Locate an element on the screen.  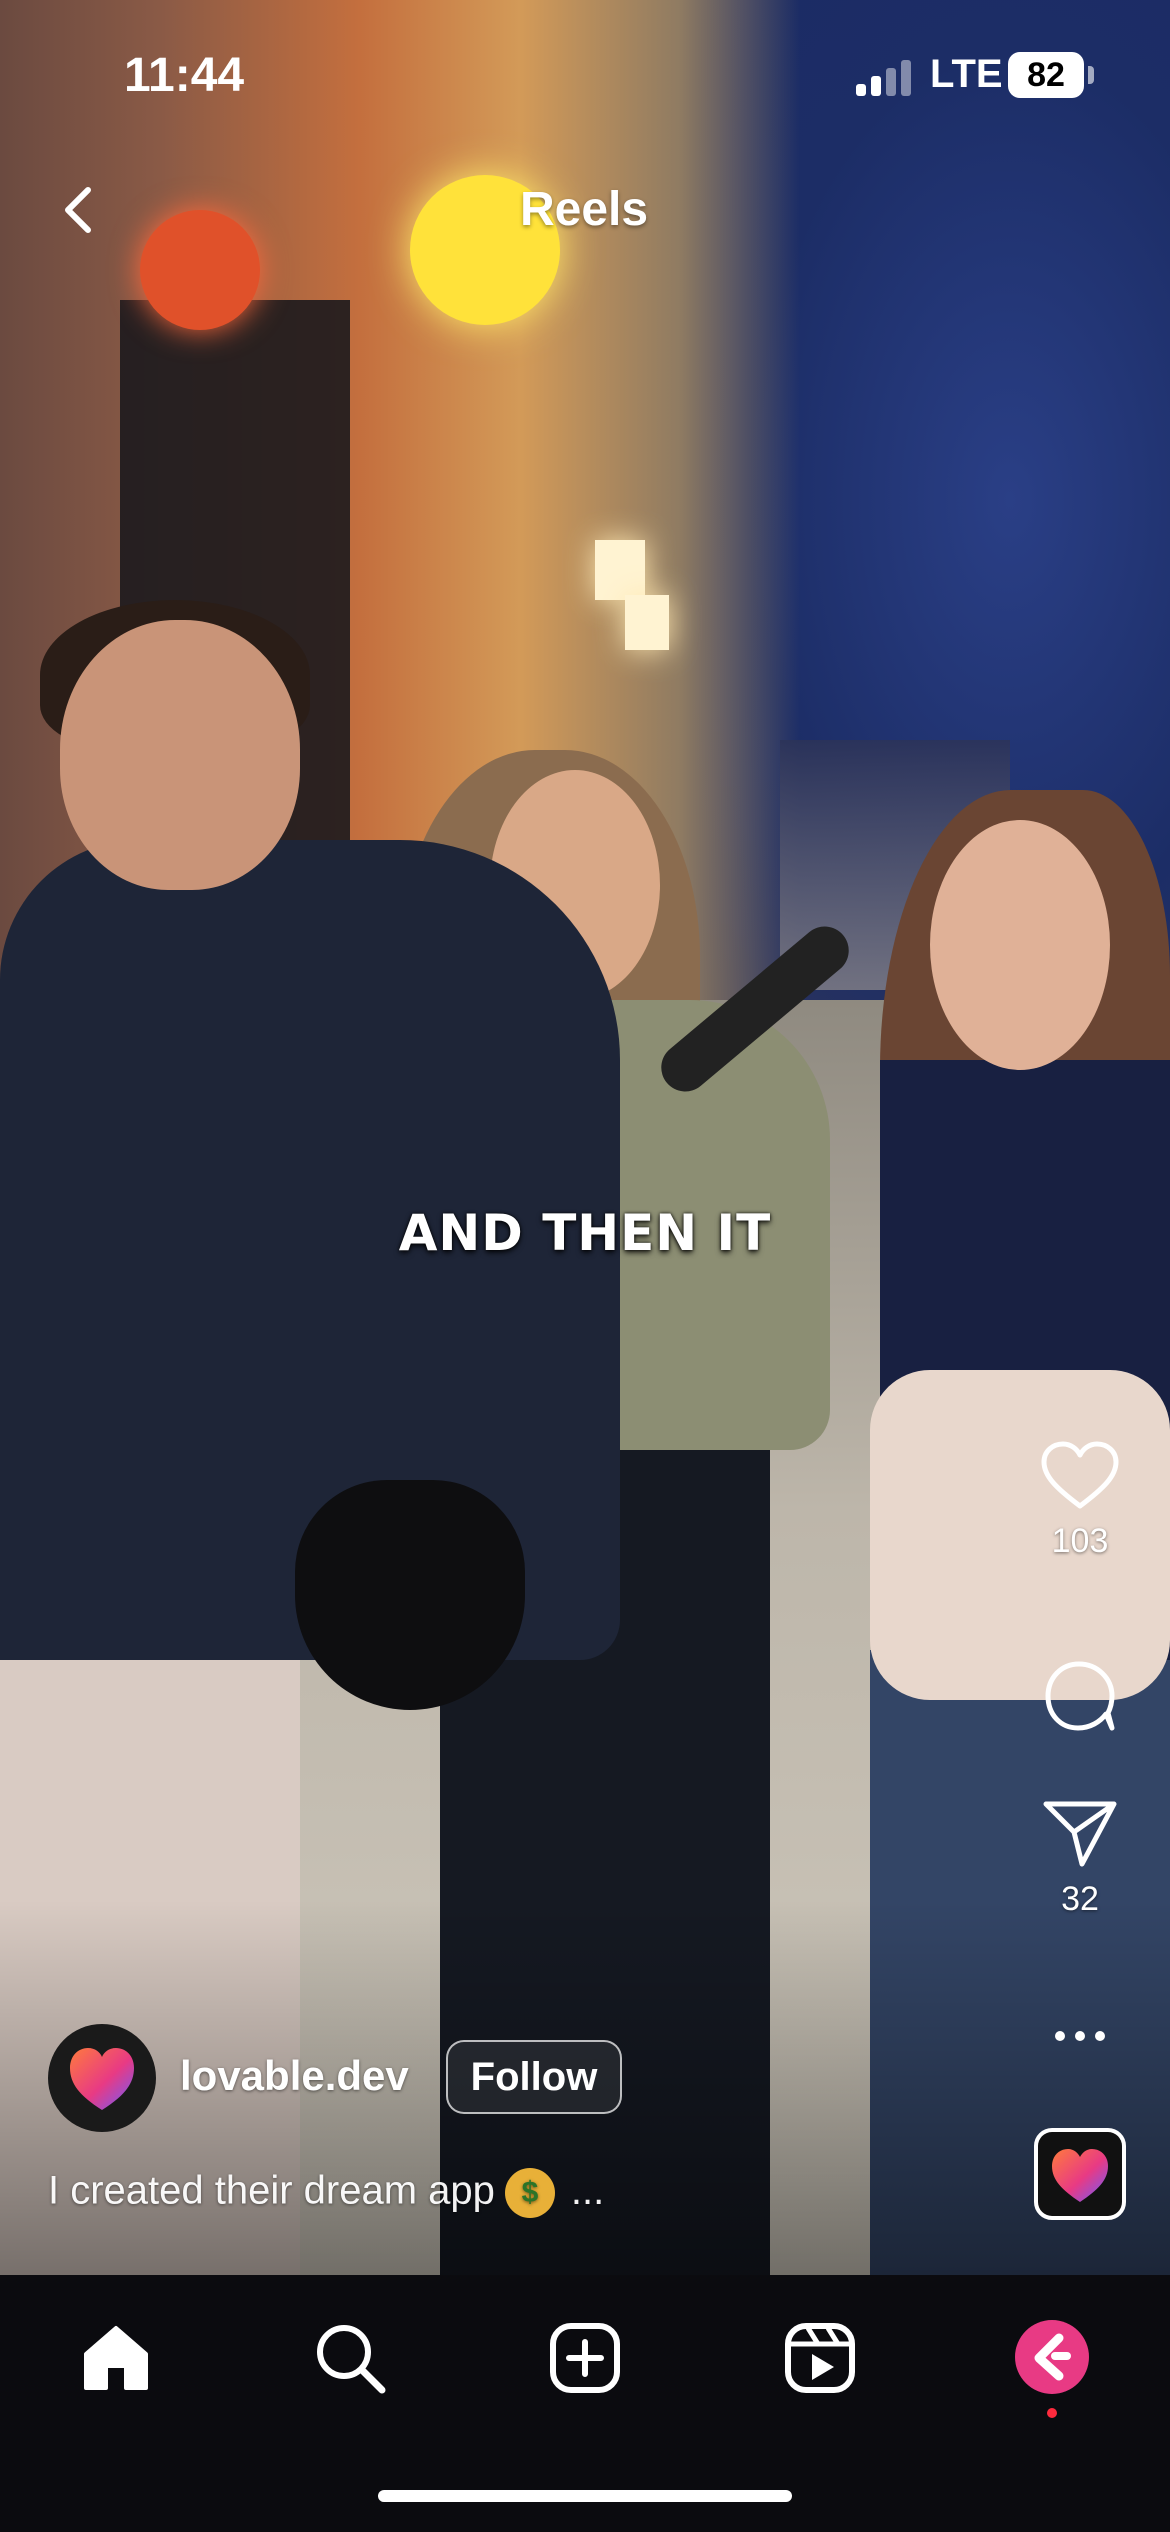
home-indicator is located at coordinates (585, 2496).